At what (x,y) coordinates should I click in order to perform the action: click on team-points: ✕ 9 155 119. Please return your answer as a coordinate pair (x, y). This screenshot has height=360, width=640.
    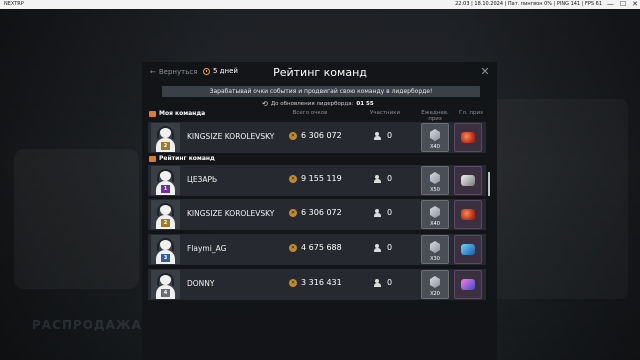
    Looking at the image, I should click on (315, 178).